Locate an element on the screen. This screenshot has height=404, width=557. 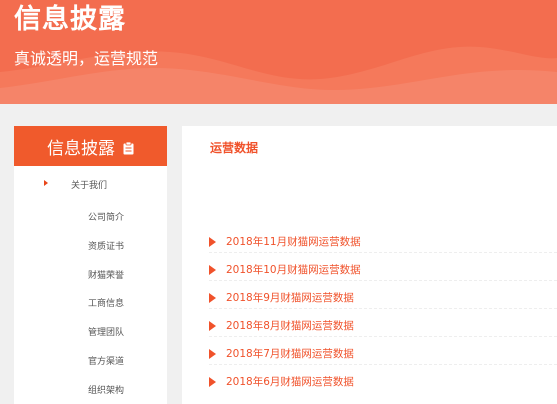
banner-subtitle: 真诚透明，运营规范 is located at coordinates (86, 58).